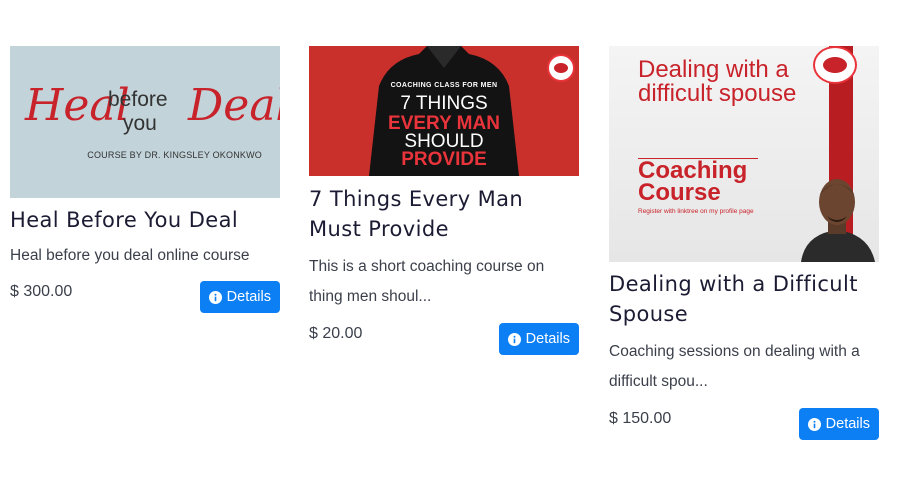  What do you see at coordinates (138, 99) in the screenshot?
I see `thumbnail-word-before: before` at bounding box center [138, 99].